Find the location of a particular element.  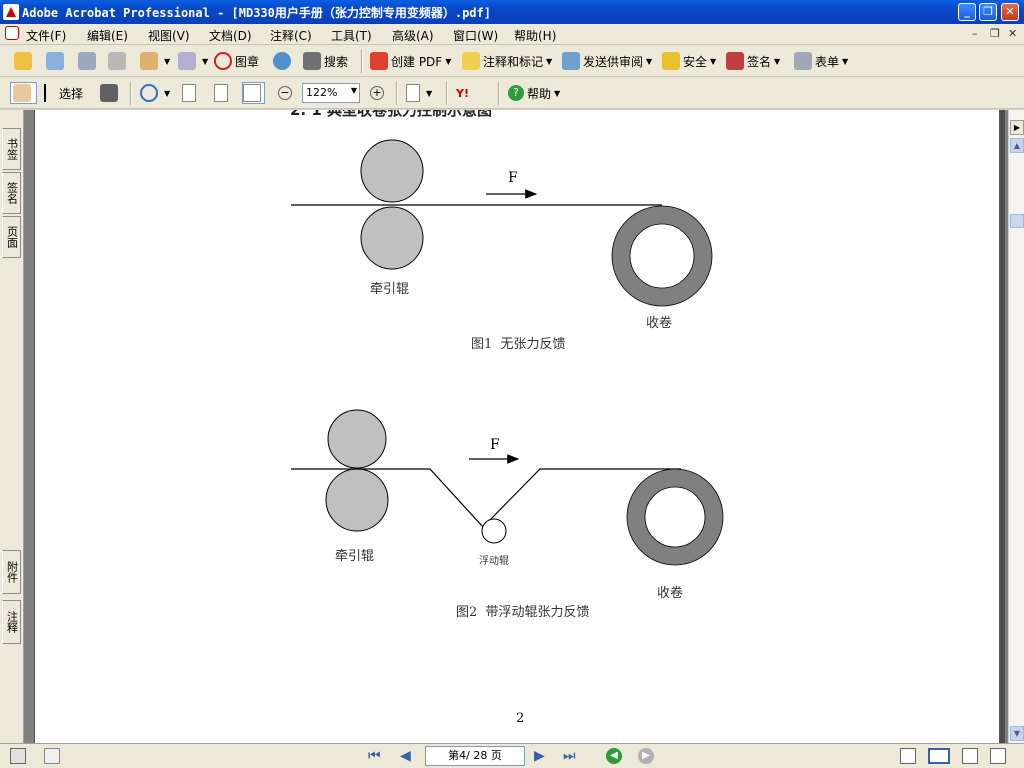

zoom-tool-button: ▼ is located at coordinates (155, 93).